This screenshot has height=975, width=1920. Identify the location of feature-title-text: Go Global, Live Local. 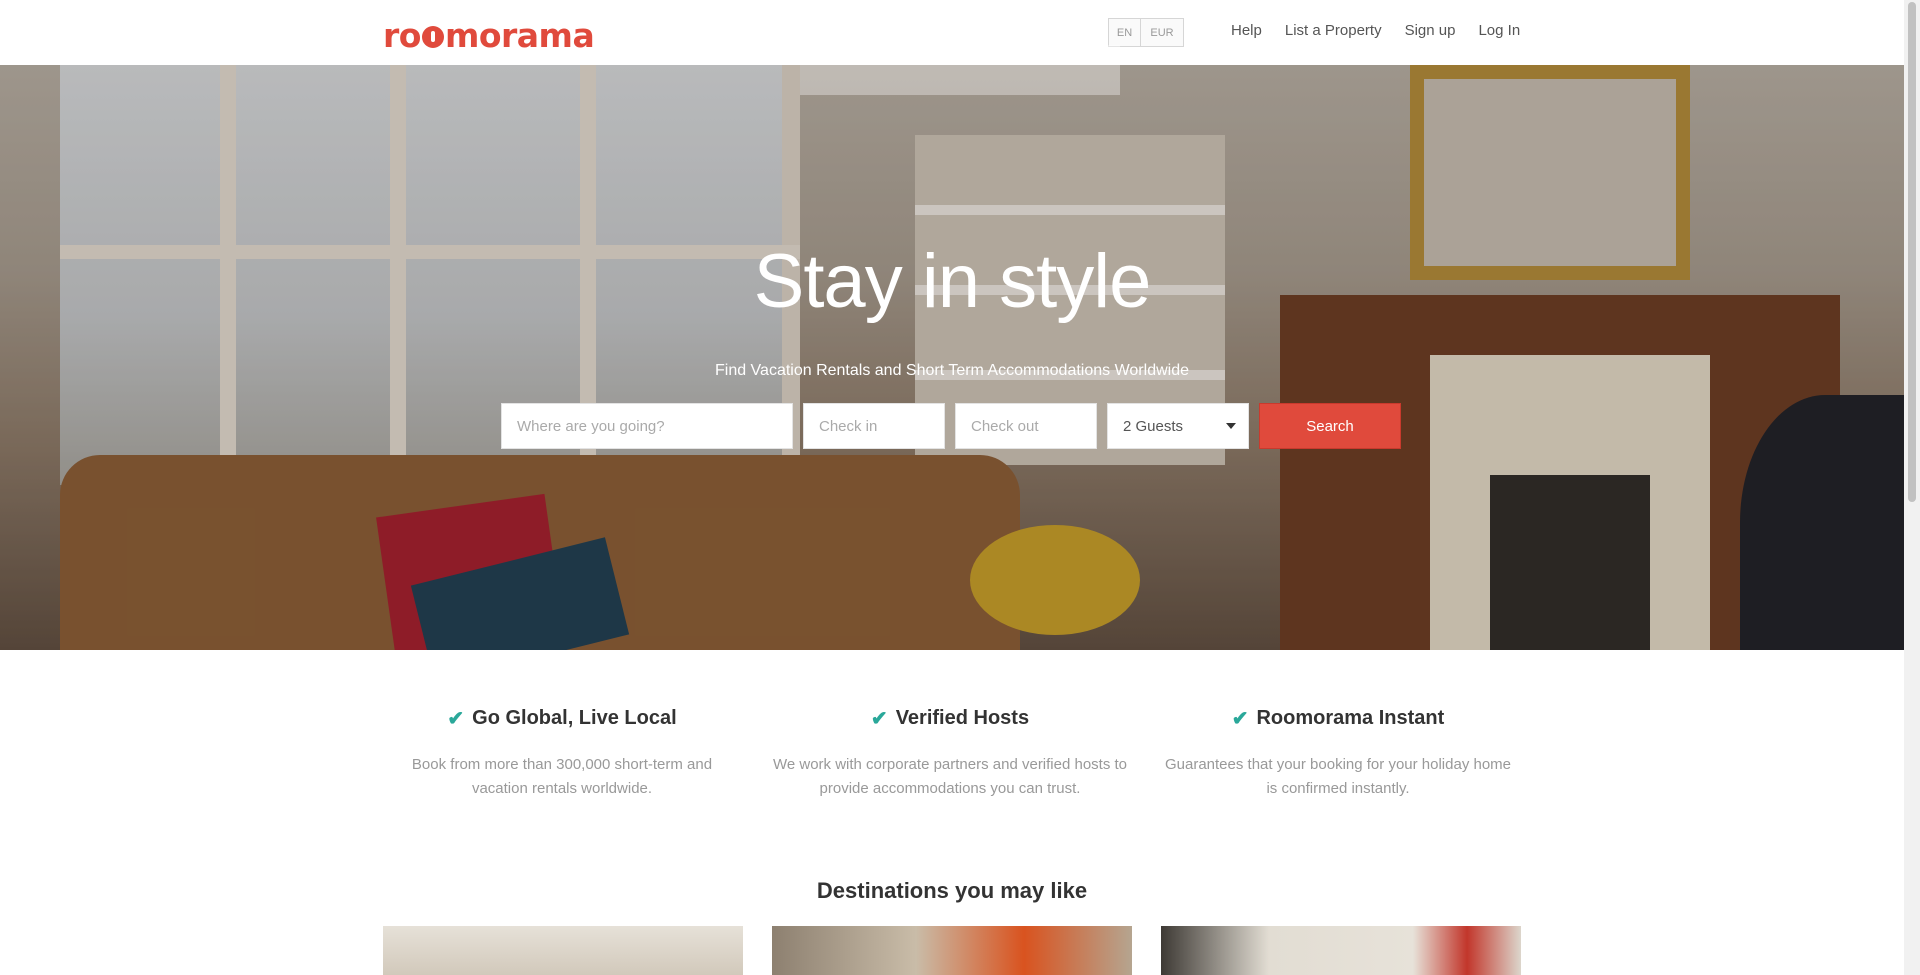
(574, 718).